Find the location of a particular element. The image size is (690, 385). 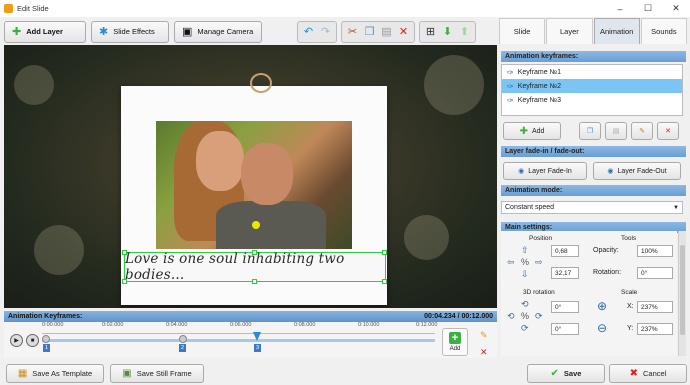

tab-layer: Layer is located at coordinates (569, 31).